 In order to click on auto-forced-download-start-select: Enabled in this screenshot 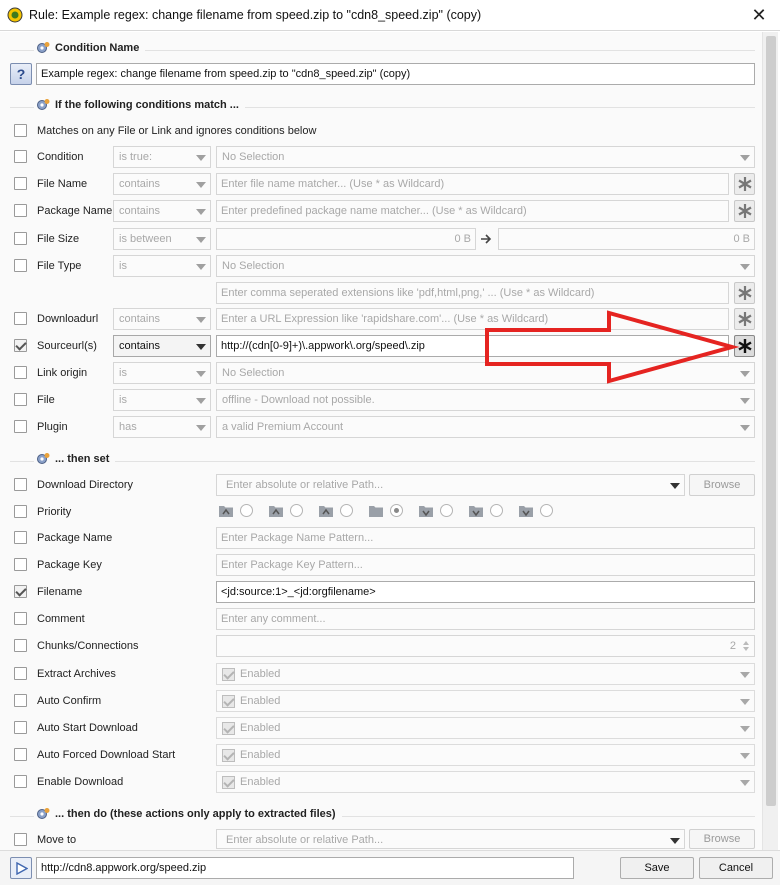, I will do `click(485, 755)`.